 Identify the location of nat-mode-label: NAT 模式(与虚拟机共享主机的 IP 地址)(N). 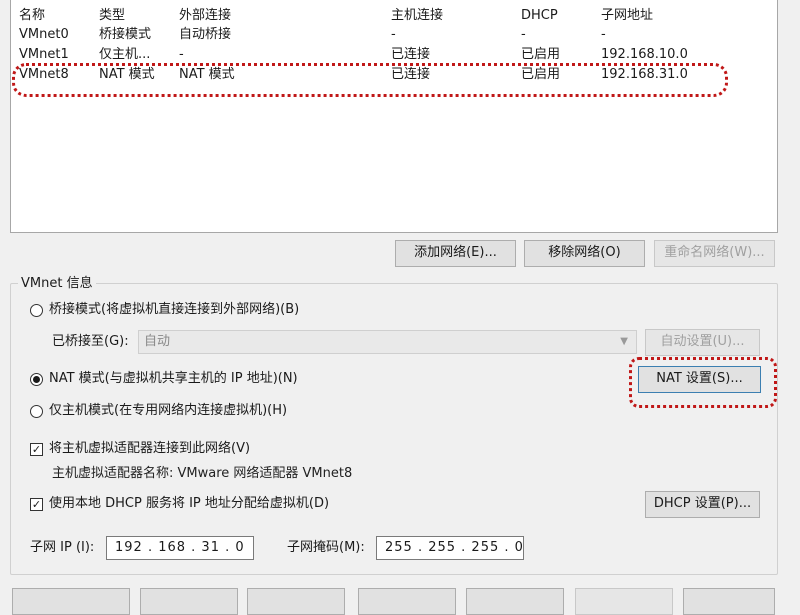
(173, 379).